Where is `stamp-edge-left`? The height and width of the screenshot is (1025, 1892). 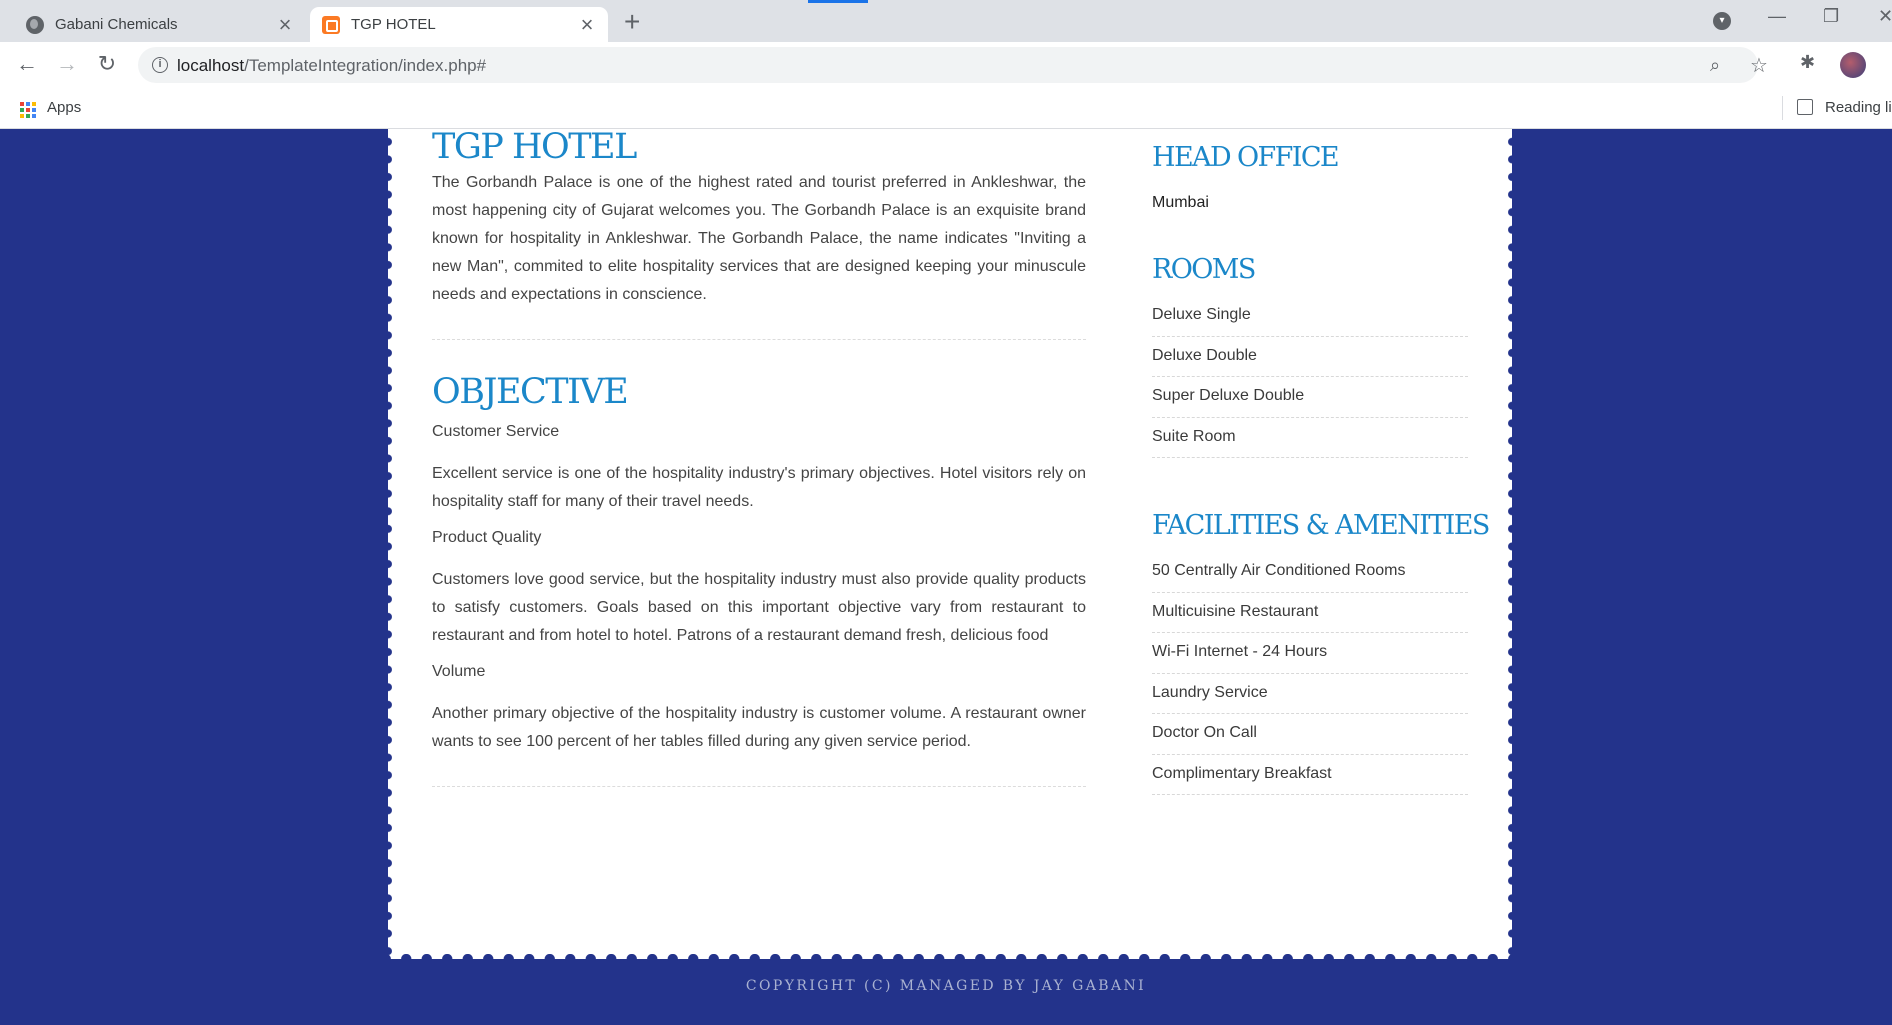 stamp-edge-left is located at coordinates (388, 542).